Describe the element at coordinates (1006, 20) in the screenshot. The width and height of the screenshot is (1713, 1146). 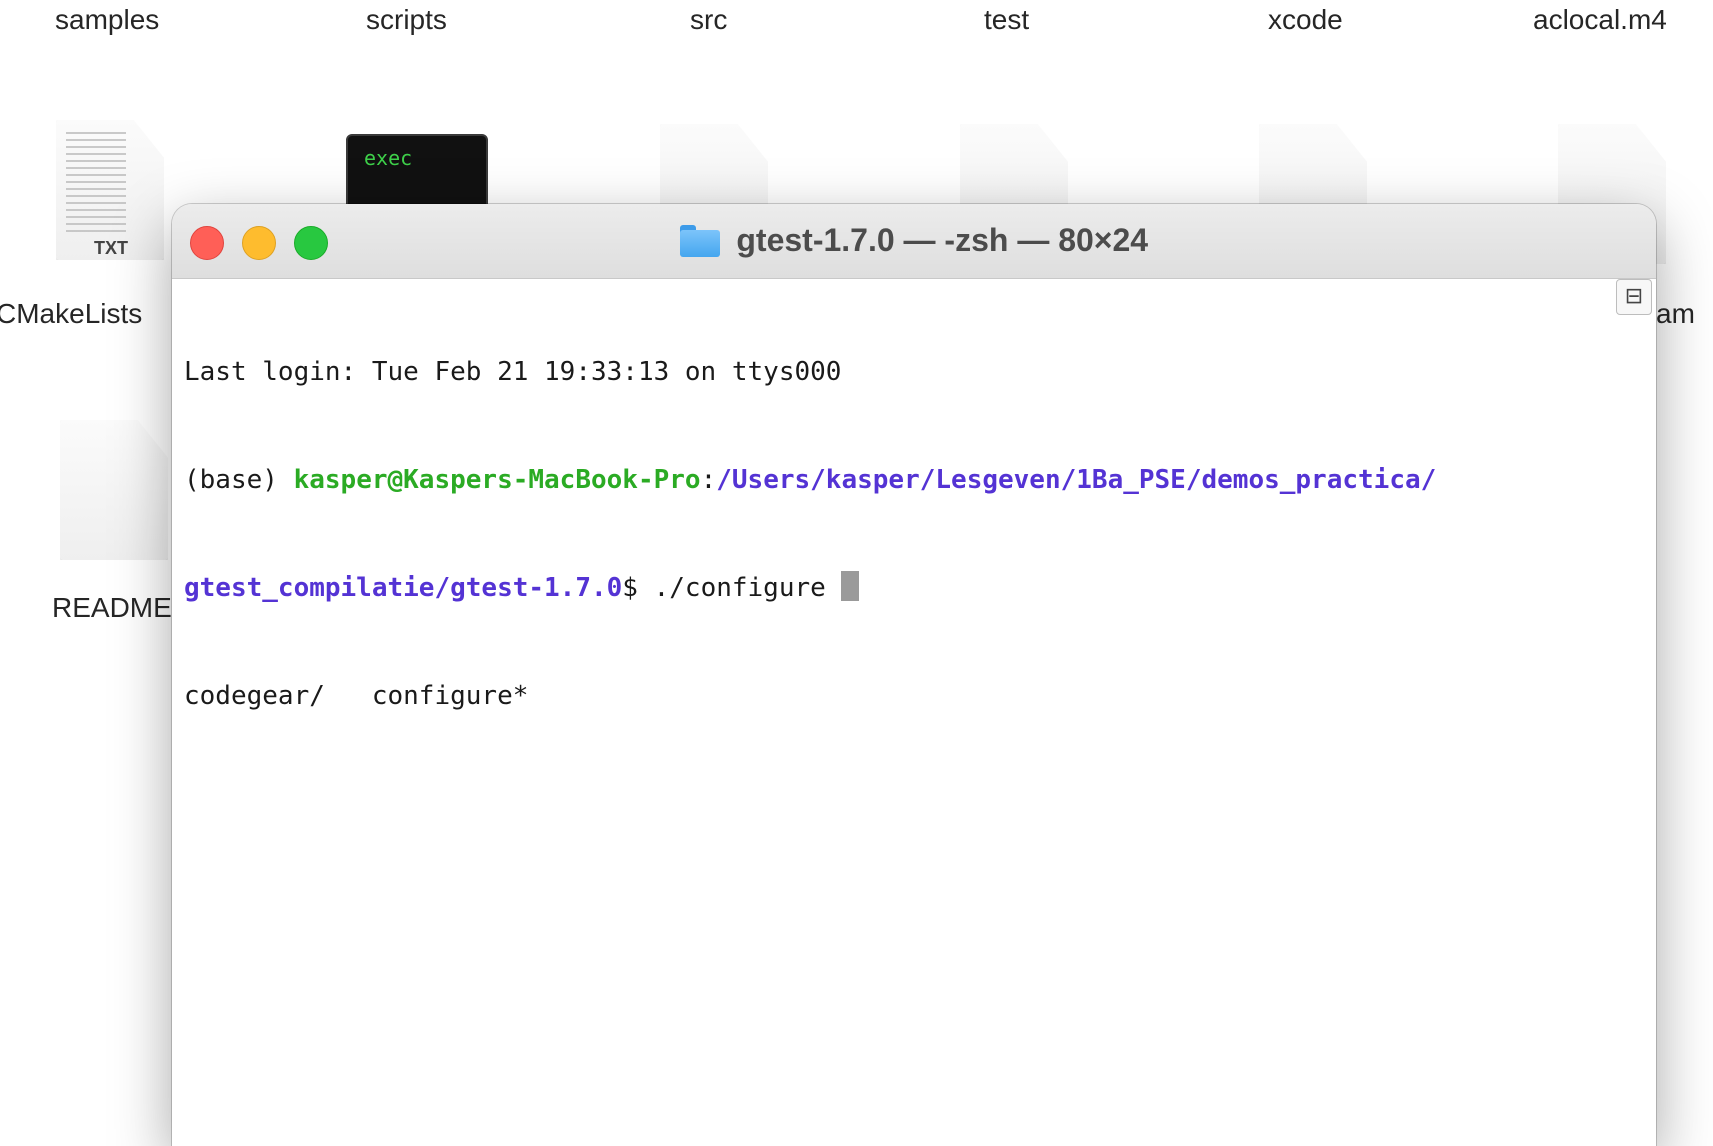
I see `folder-label-test: test` at that location.